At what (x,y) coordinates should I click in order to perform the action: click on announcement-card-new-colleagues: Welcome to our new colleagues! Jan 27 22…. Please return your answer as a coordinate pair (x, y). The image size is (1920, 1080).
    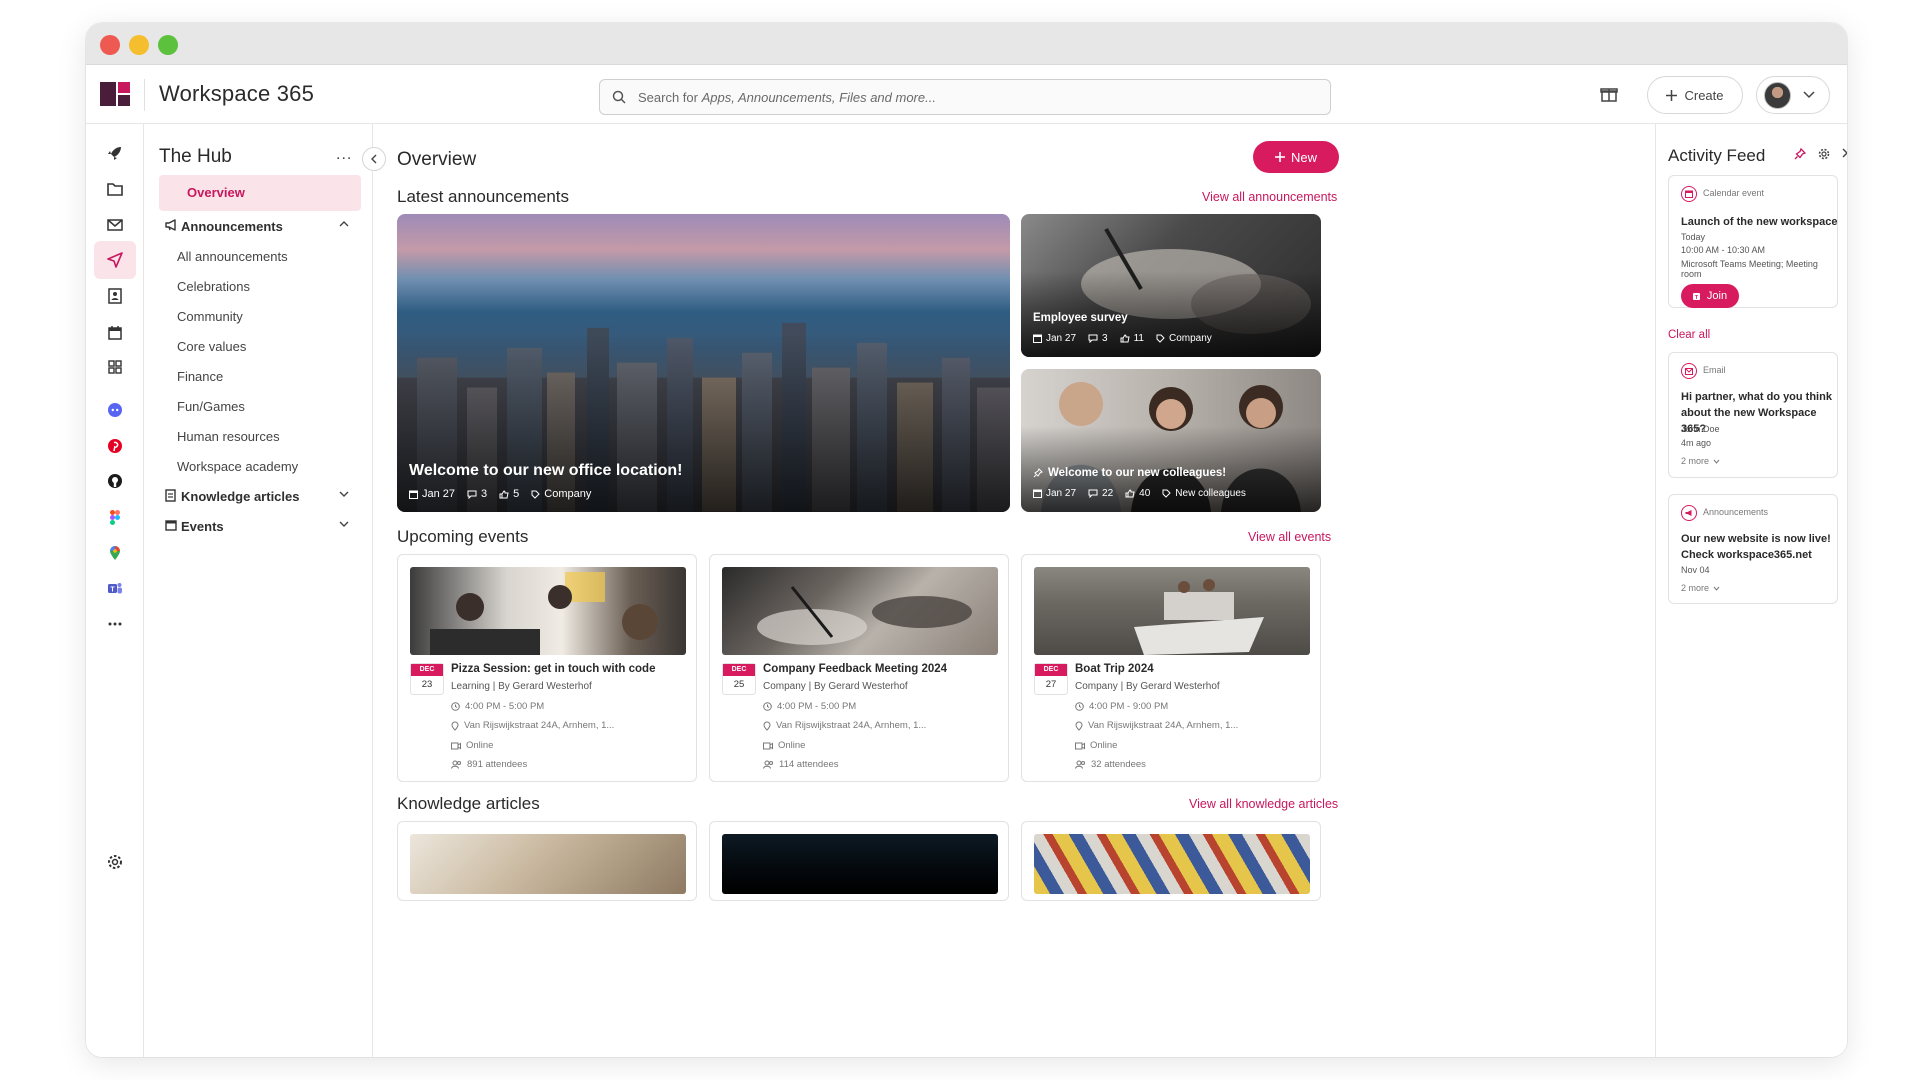
    Looking at the image, I should click on (1171, 440).